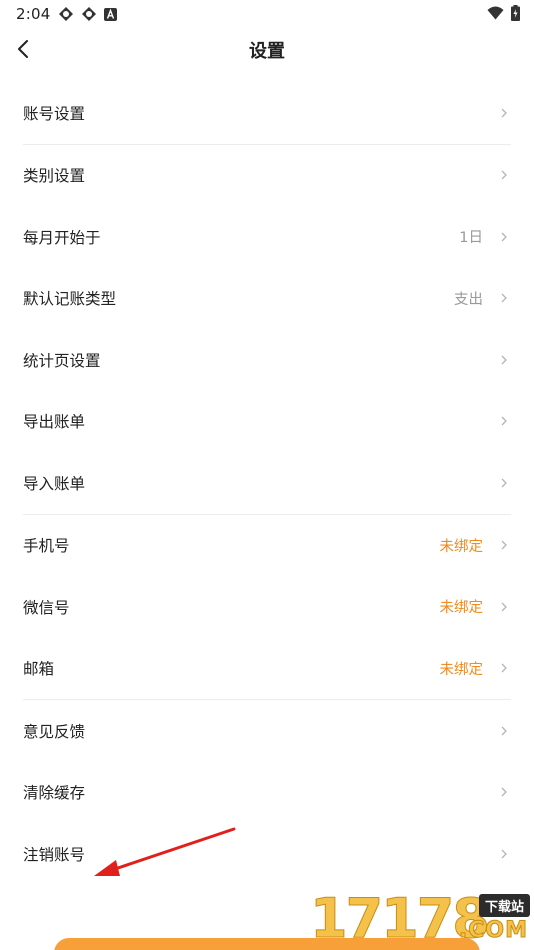 This screenshot has height=950, width=534. I want to click on settings-row-export: 导出账单, so click(267, 422).